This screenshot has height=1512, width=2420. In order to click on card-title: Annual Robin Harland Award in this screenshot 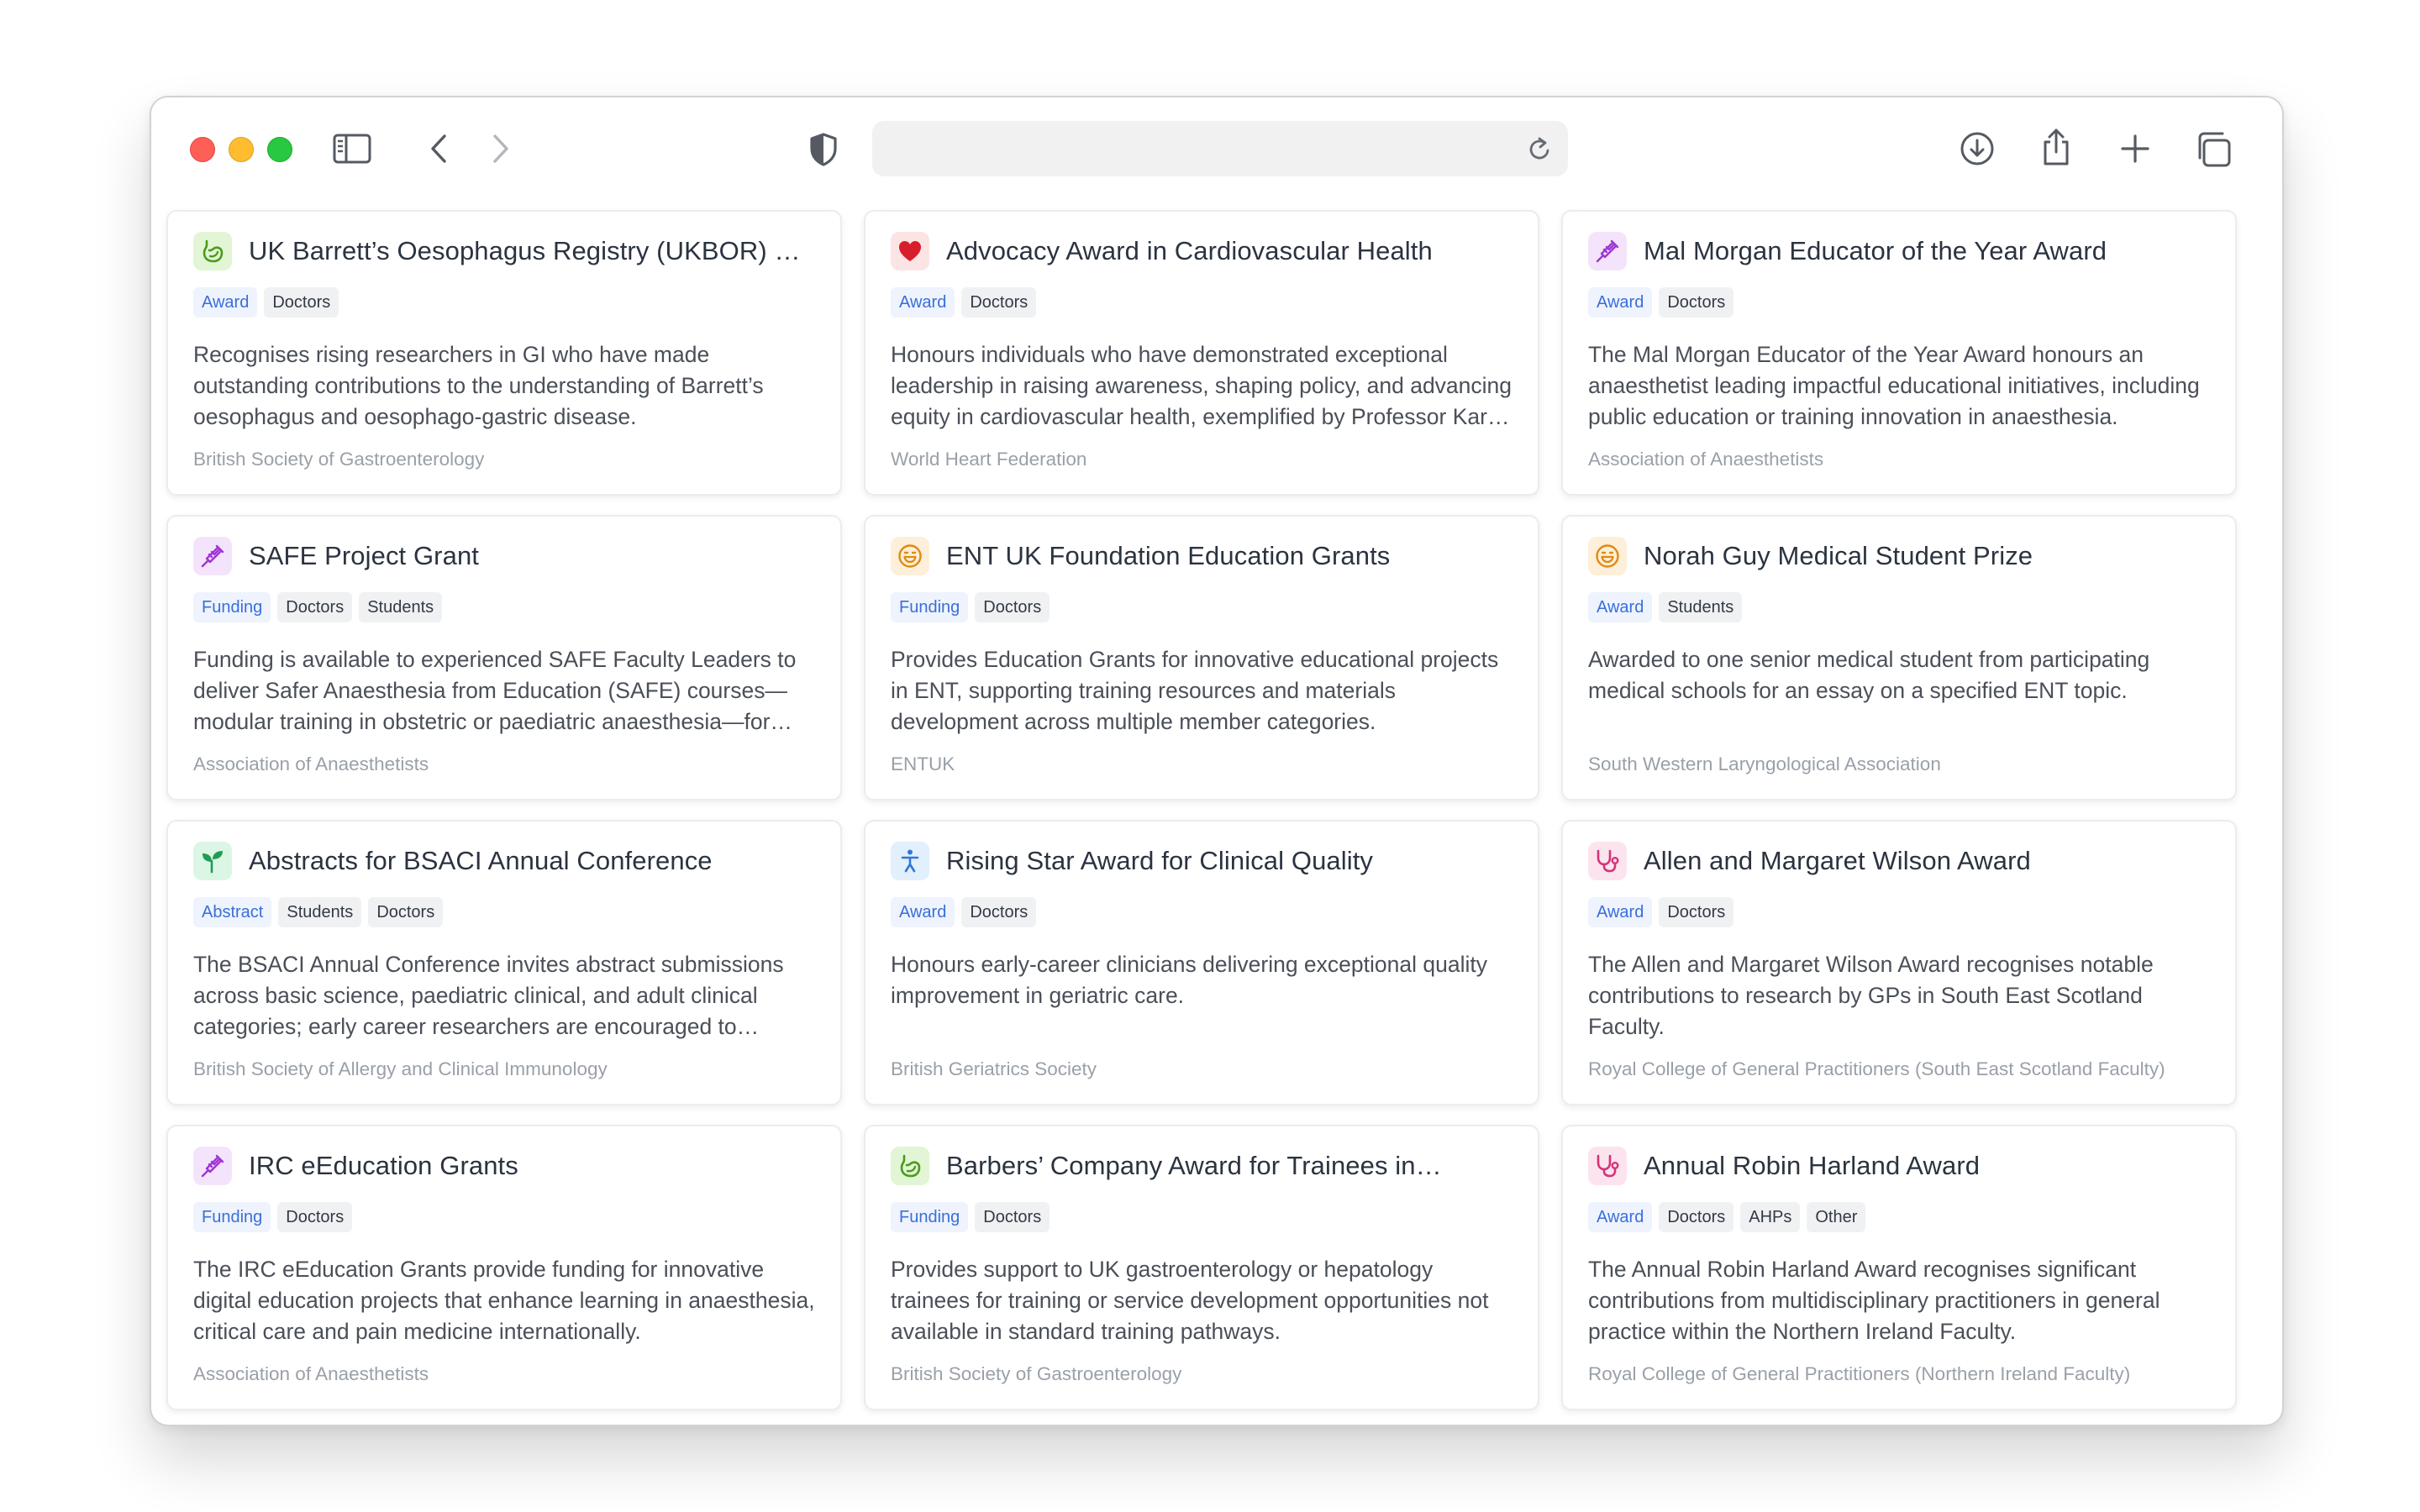, I will do `click(1812, 1166)`.